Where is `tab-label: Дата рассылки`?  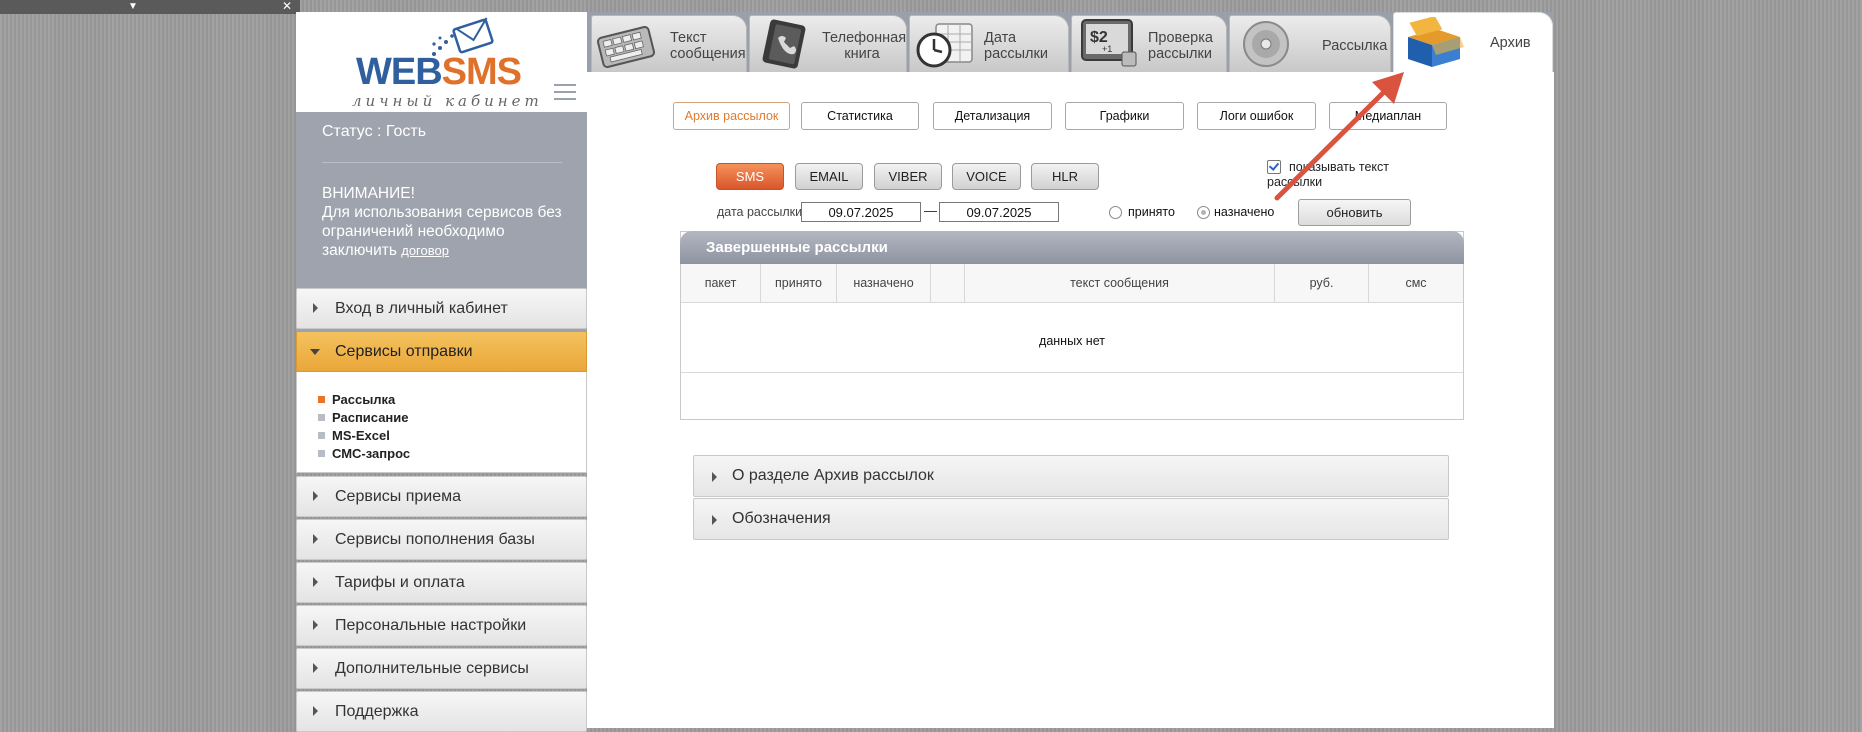
tab-label: Дата рассылки is located at coordinates (1016, 46).